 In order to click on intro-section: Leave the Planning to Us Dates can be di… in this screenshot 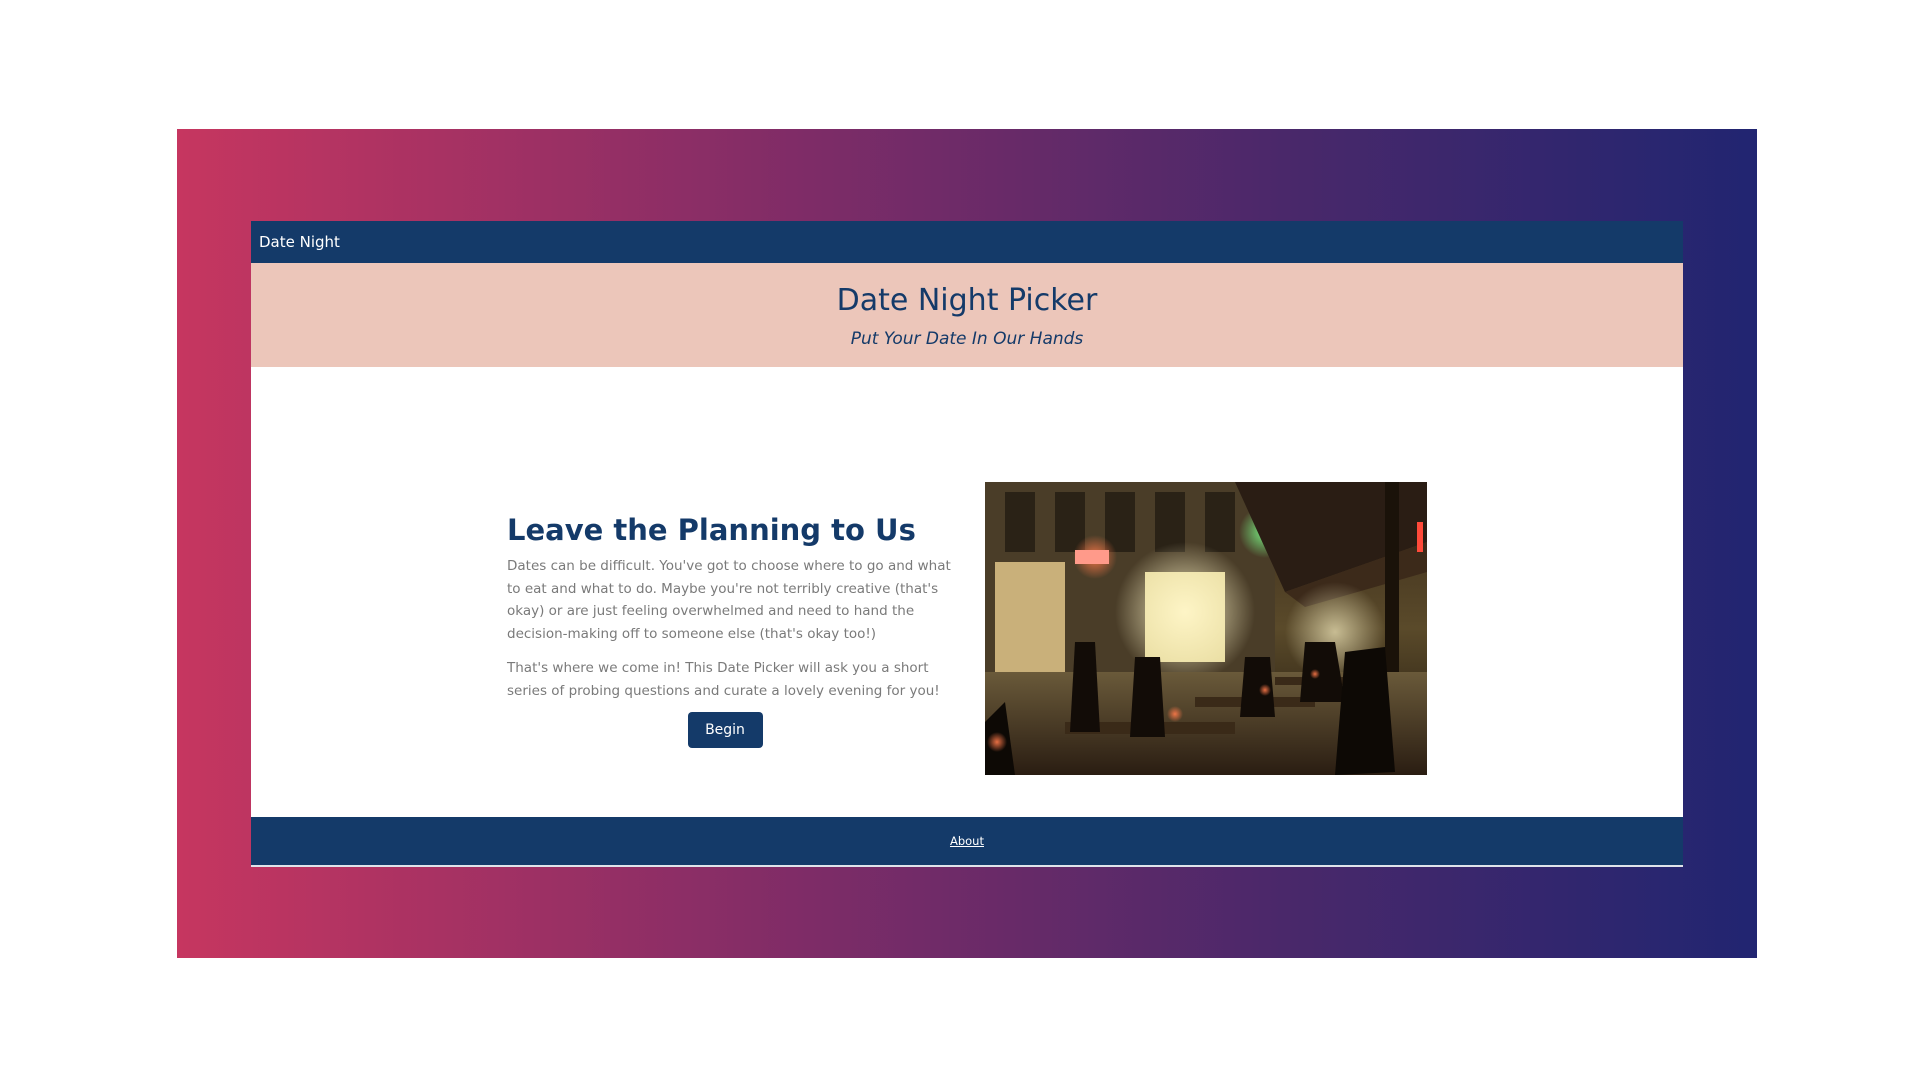, I will do `click(730, 630)`.